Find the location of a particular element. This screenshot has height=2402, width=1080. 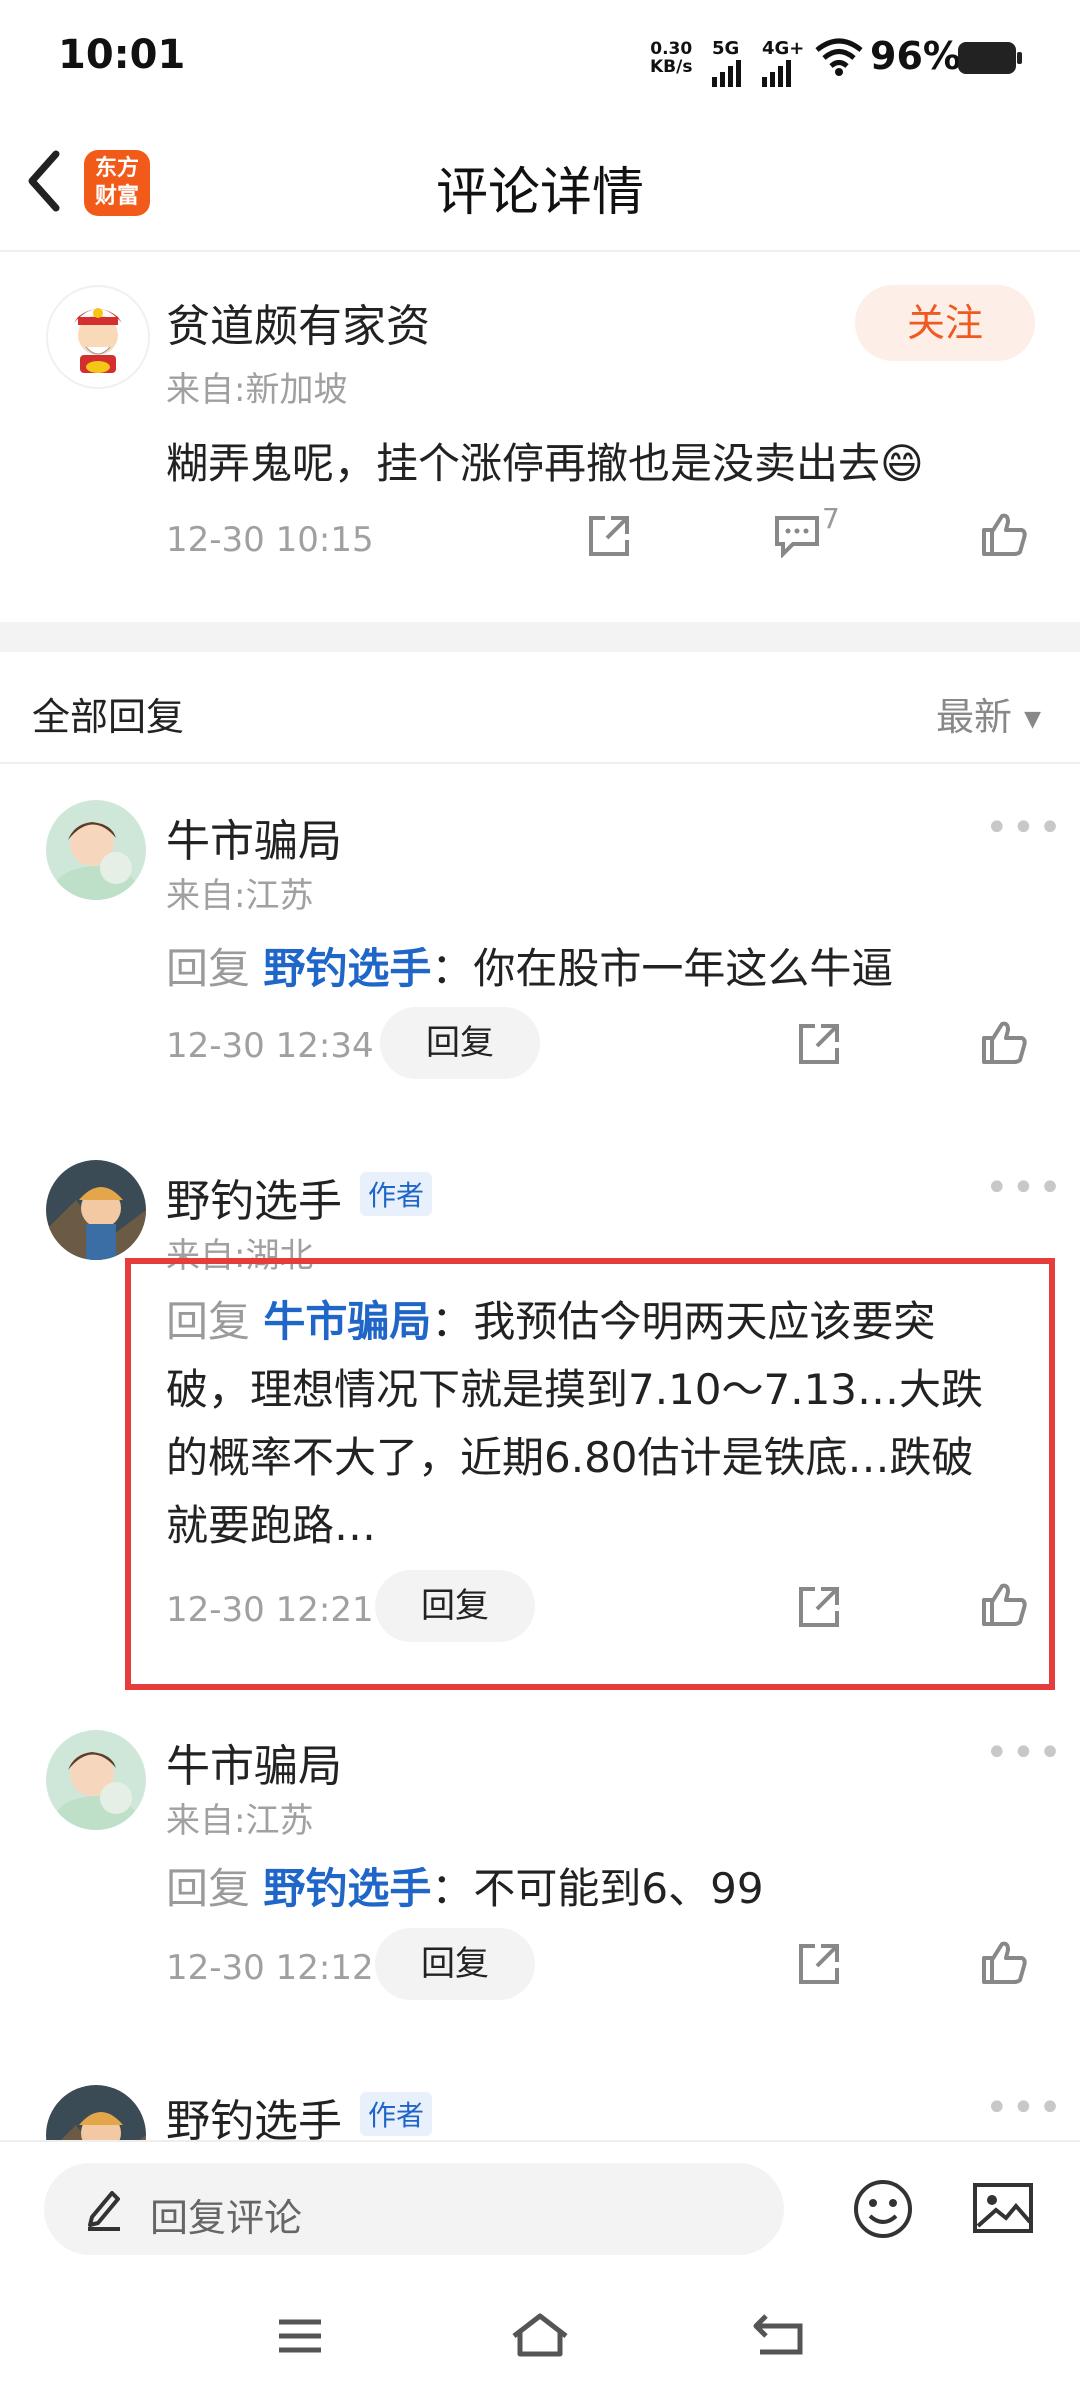

image-icon is located at coordinates (1003, 2208).